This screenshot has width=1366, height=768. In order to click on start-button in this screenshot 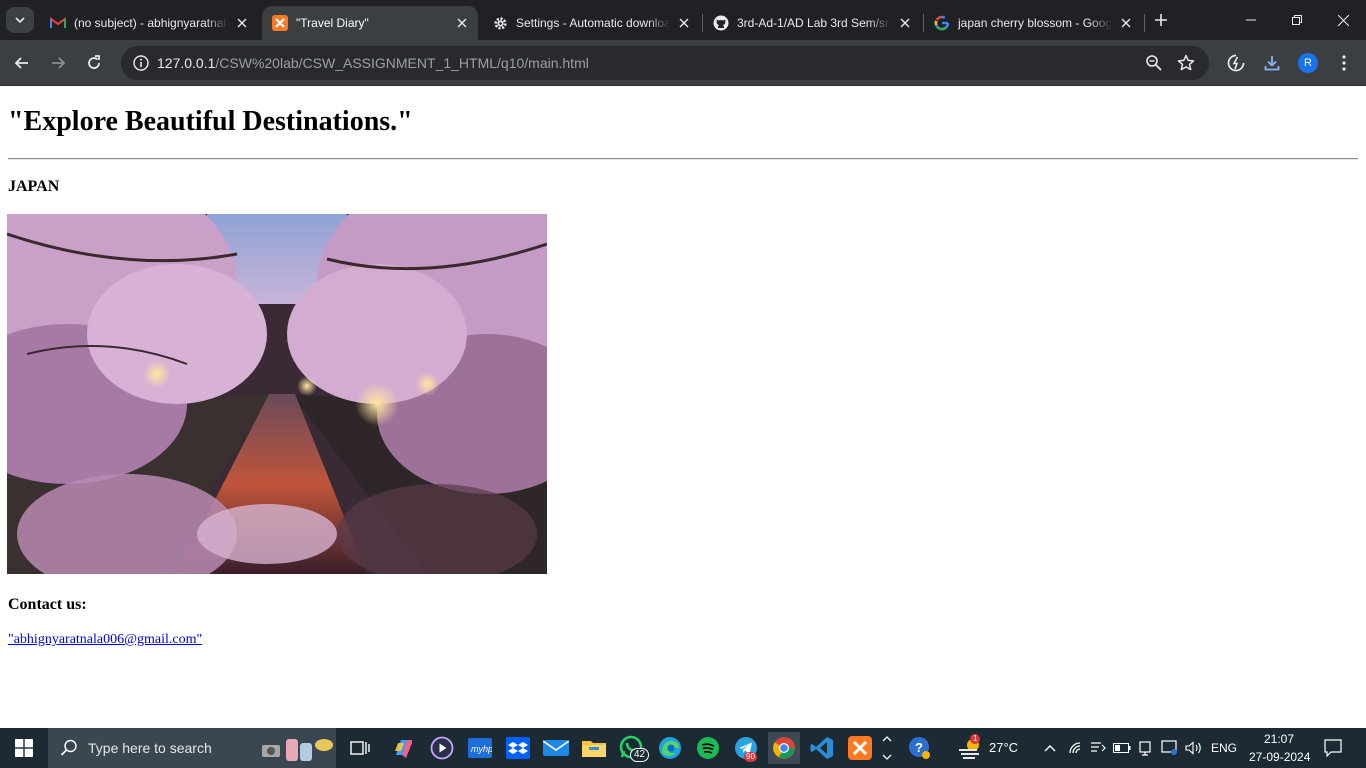, I will do `click(24, 748)`.